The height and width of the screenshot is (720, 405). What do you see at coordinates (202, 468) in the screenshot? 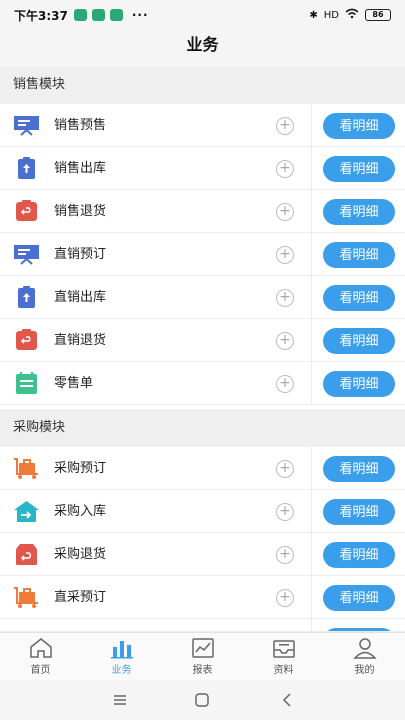
I see `list-item: 采购预订 + 看明细` at bounding box center [202, 468].